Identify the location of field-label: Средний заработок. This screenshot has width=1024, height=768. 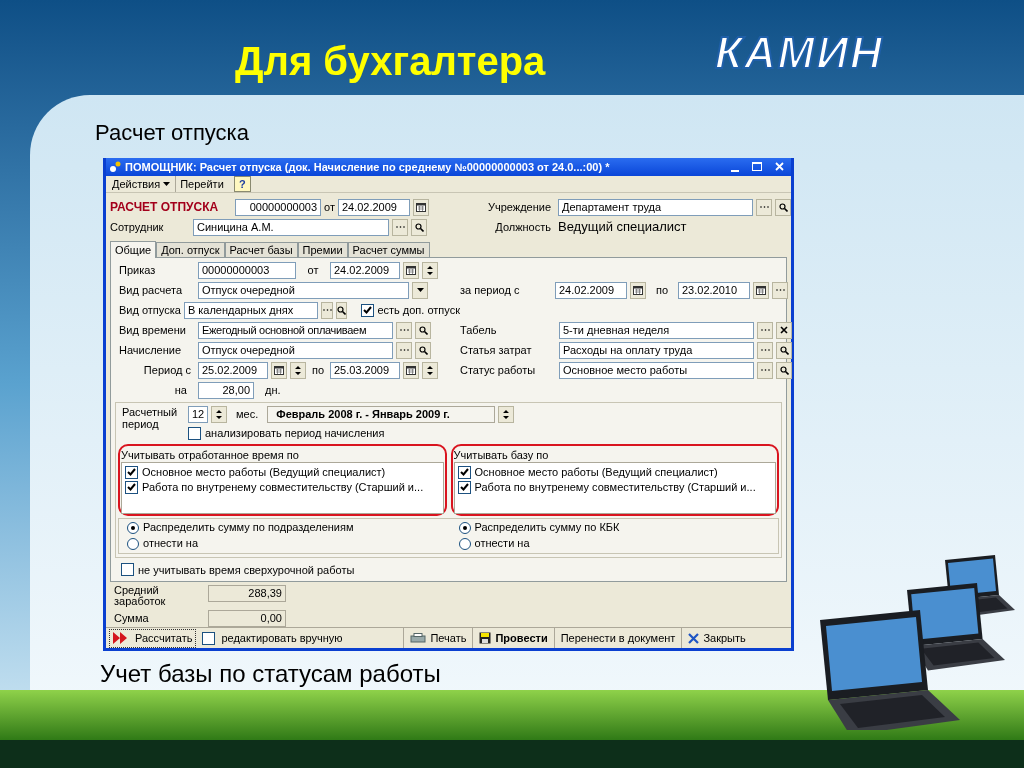
(140, 596).